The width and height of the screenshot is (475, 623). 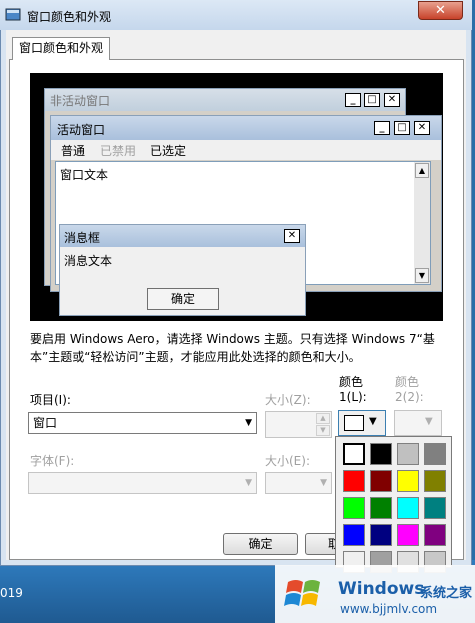 I want to click on color2-label-line1: 颜色, so click(x=407, y=382).